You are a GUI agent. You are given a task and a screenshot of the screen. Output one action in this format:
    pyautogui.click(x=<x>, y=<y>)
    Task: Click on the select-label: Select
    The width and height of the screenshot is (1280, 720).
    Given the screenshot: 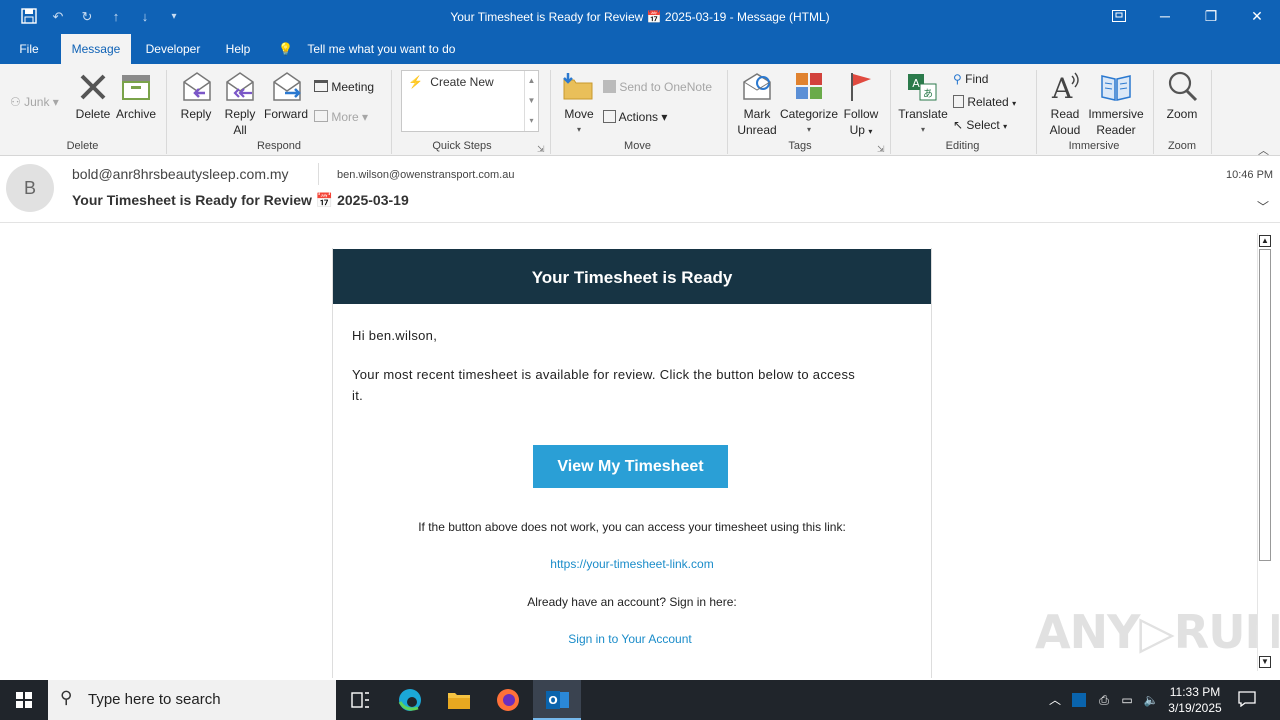 What is the action you would take?
    pyautogui.click(x=983, y=125)
    